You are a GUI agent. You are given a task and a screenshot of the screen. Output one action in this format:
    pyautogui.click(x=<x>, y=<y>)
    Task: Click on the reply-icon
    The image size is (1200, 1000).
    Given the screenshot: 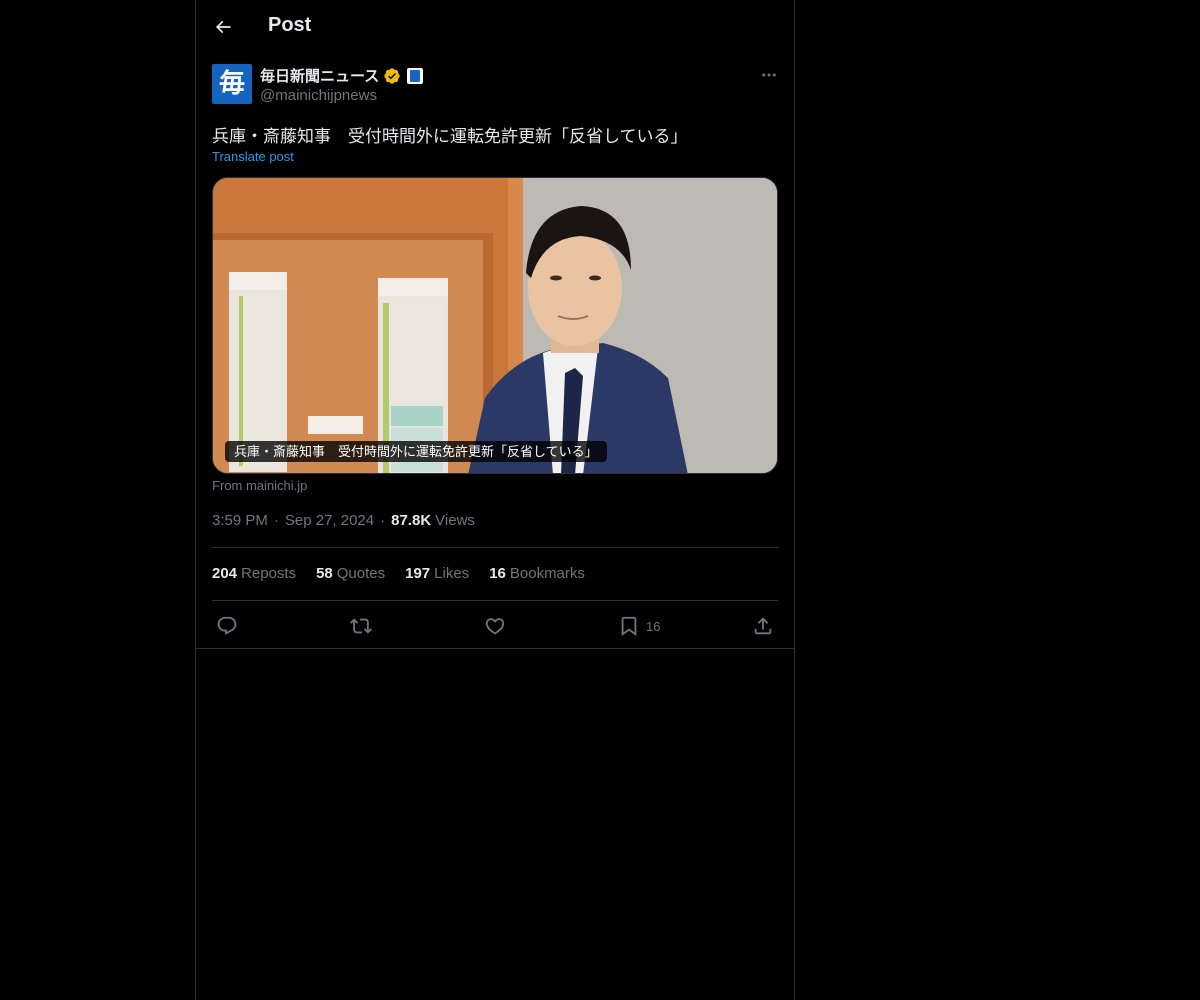 What is the action you would take?
    pyautogui.click(x=227, y=625)
    